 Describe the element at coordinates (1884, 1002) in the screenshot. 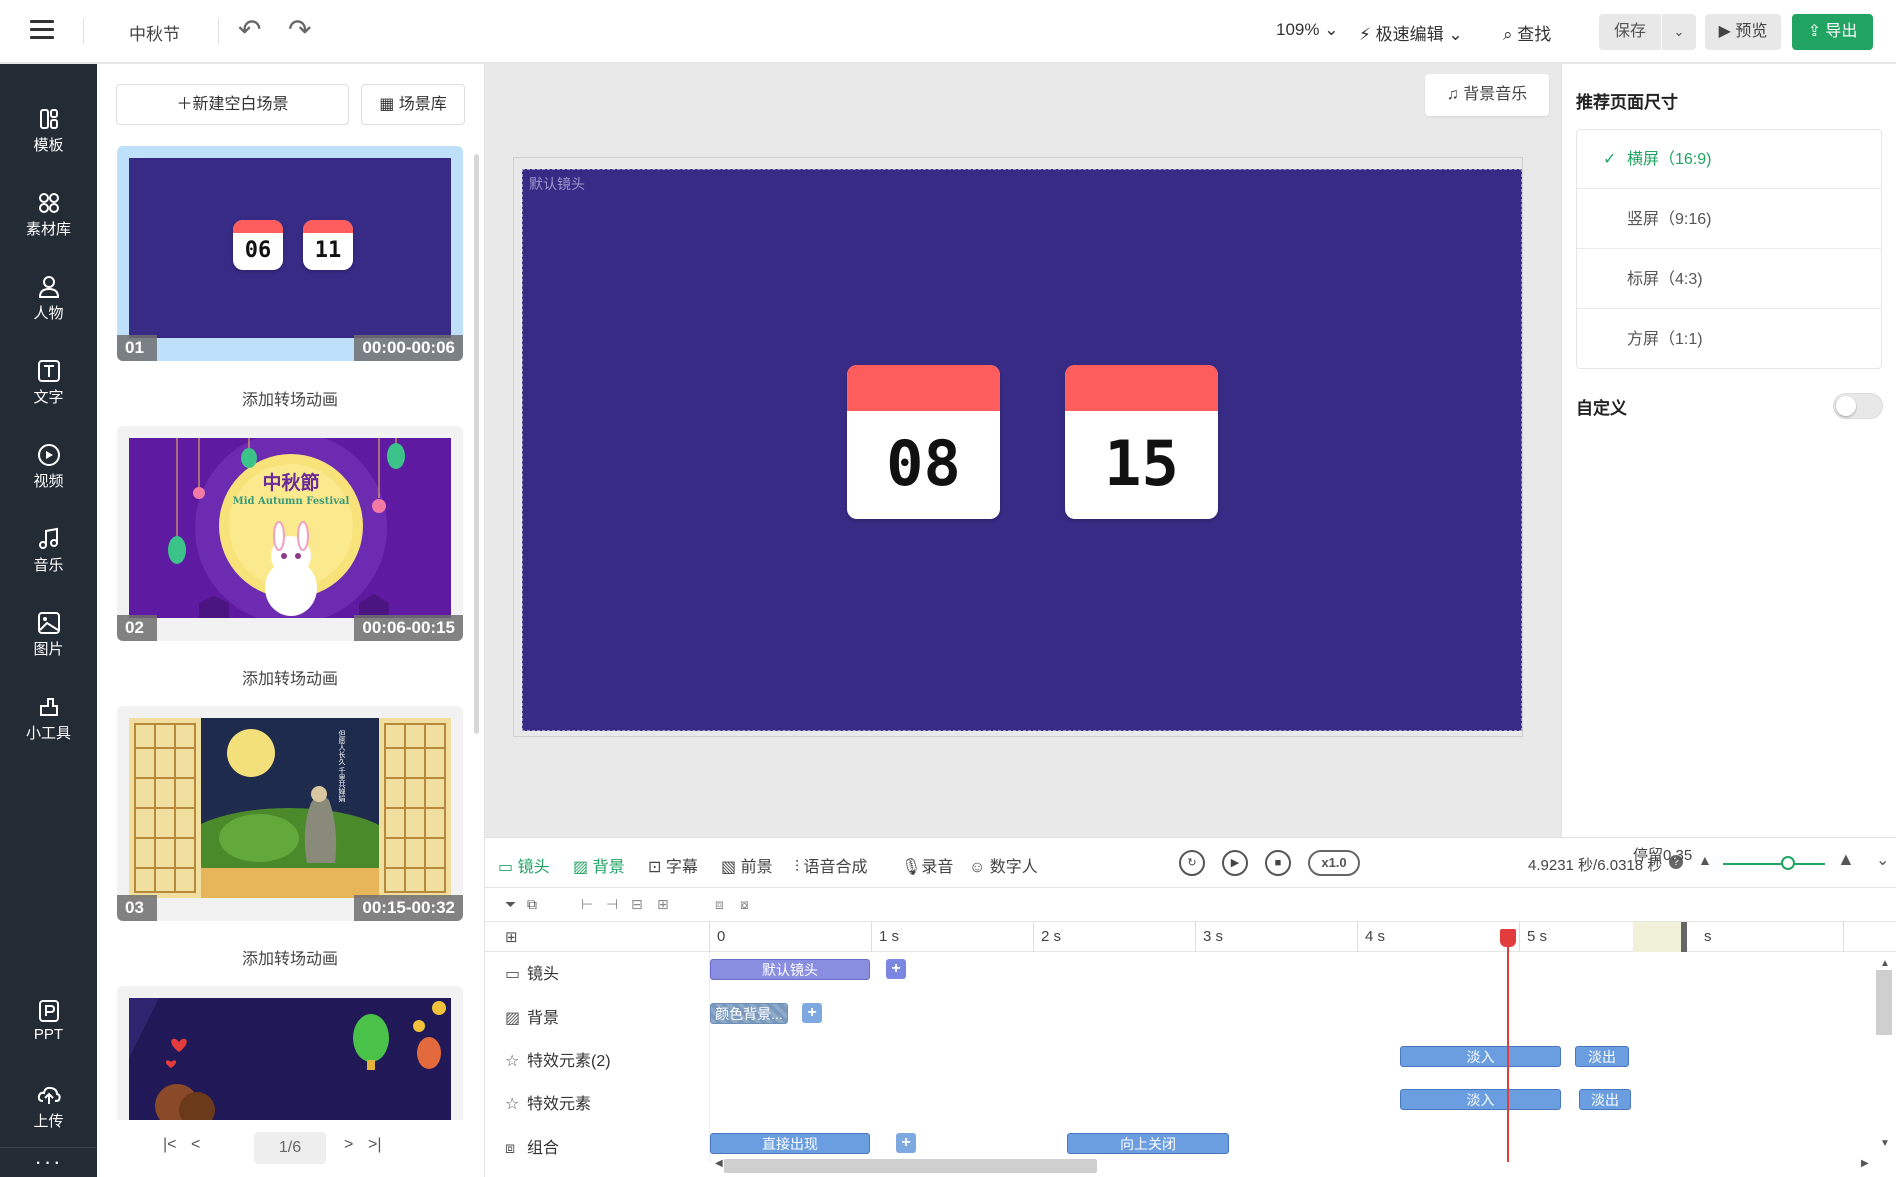

I see `timeline-vscrollbar` at that location.